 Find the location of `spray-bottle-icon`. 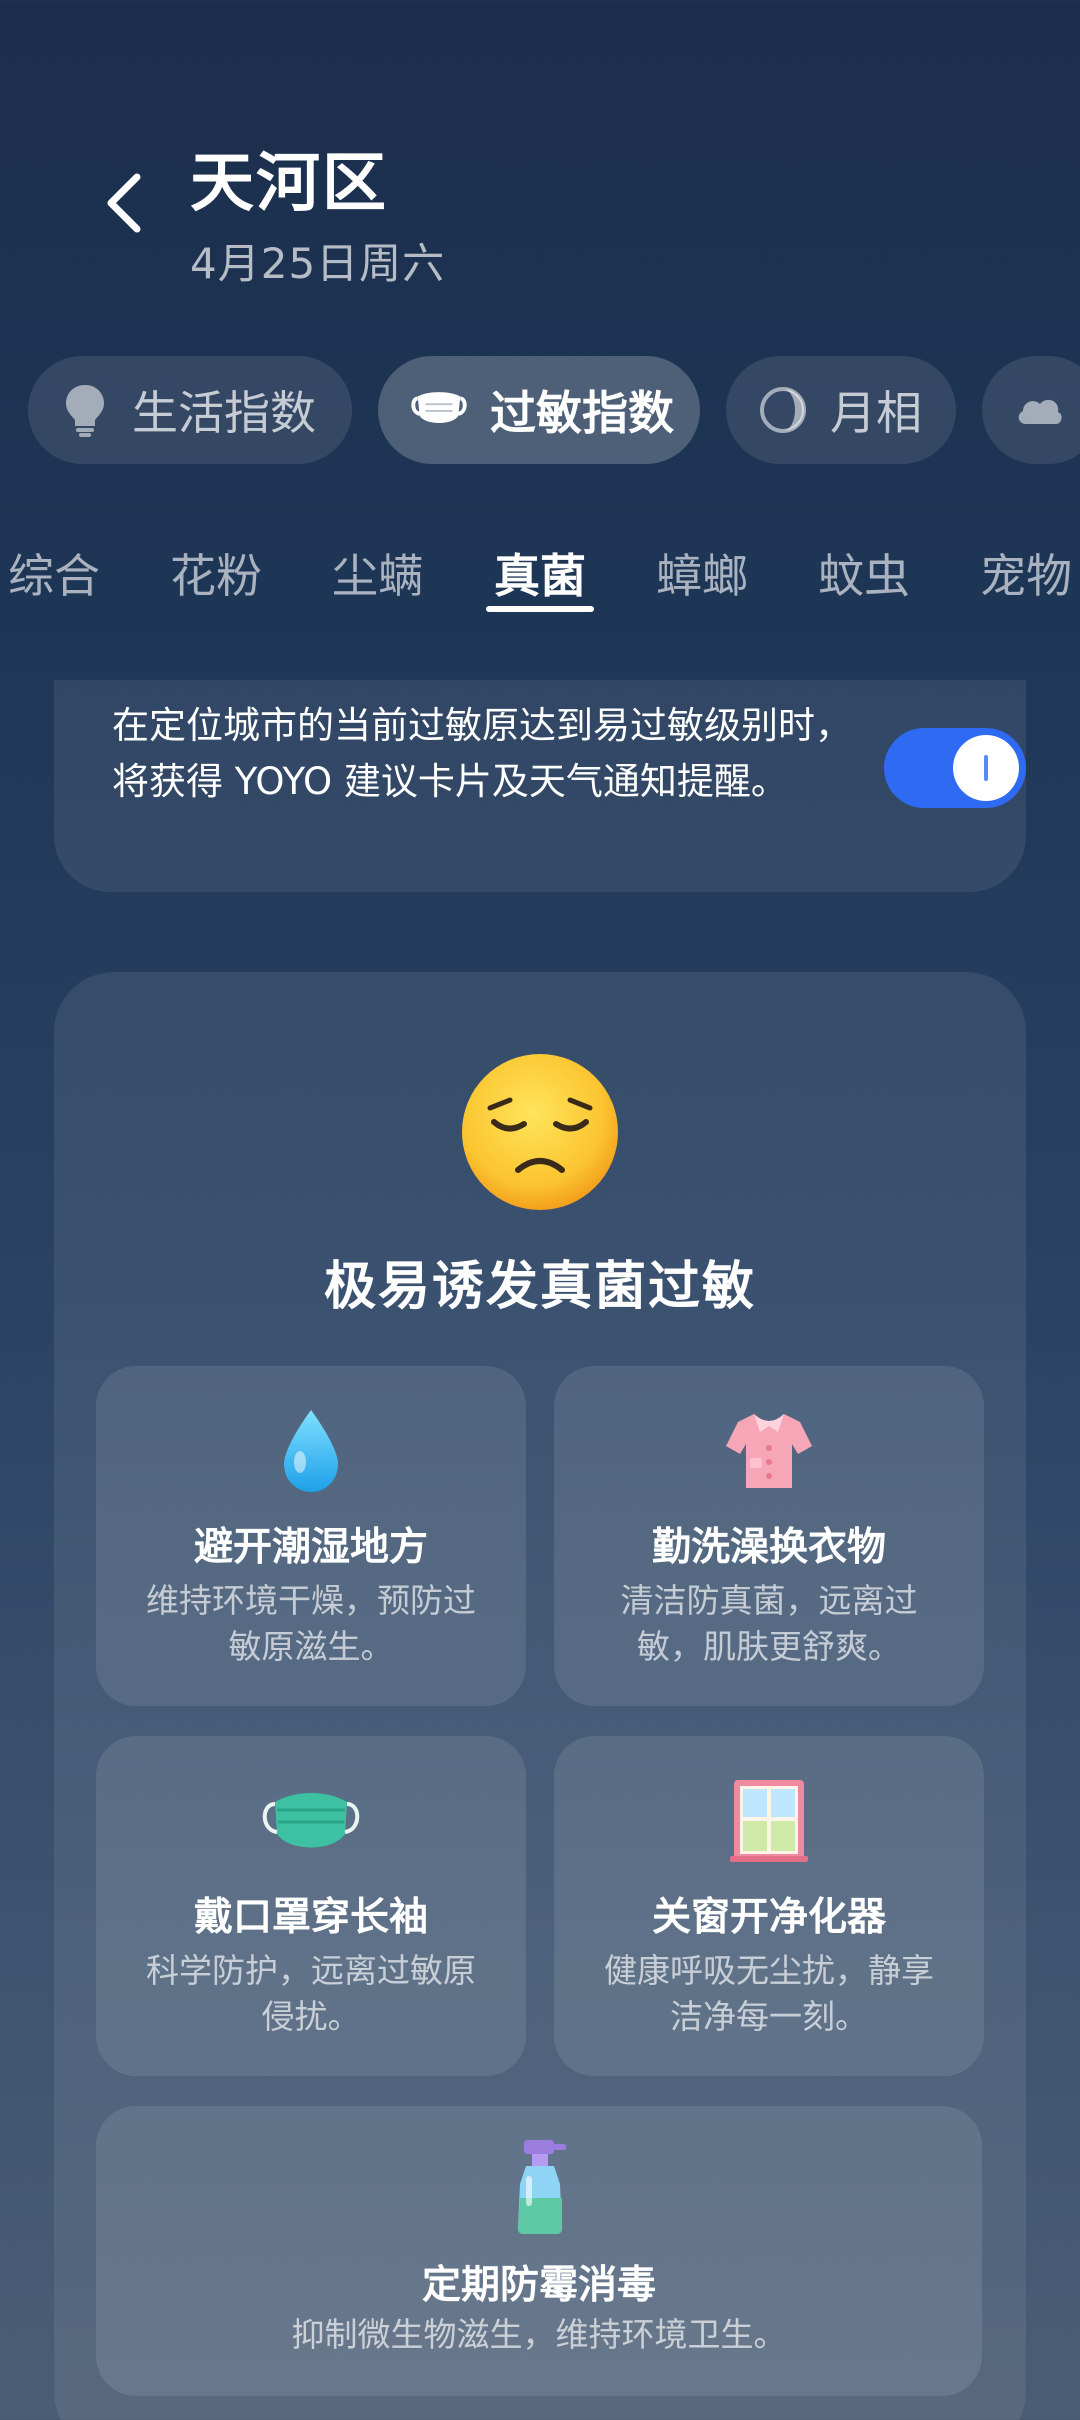

spray-bottle-icon is located at coordinates (542, 2187).